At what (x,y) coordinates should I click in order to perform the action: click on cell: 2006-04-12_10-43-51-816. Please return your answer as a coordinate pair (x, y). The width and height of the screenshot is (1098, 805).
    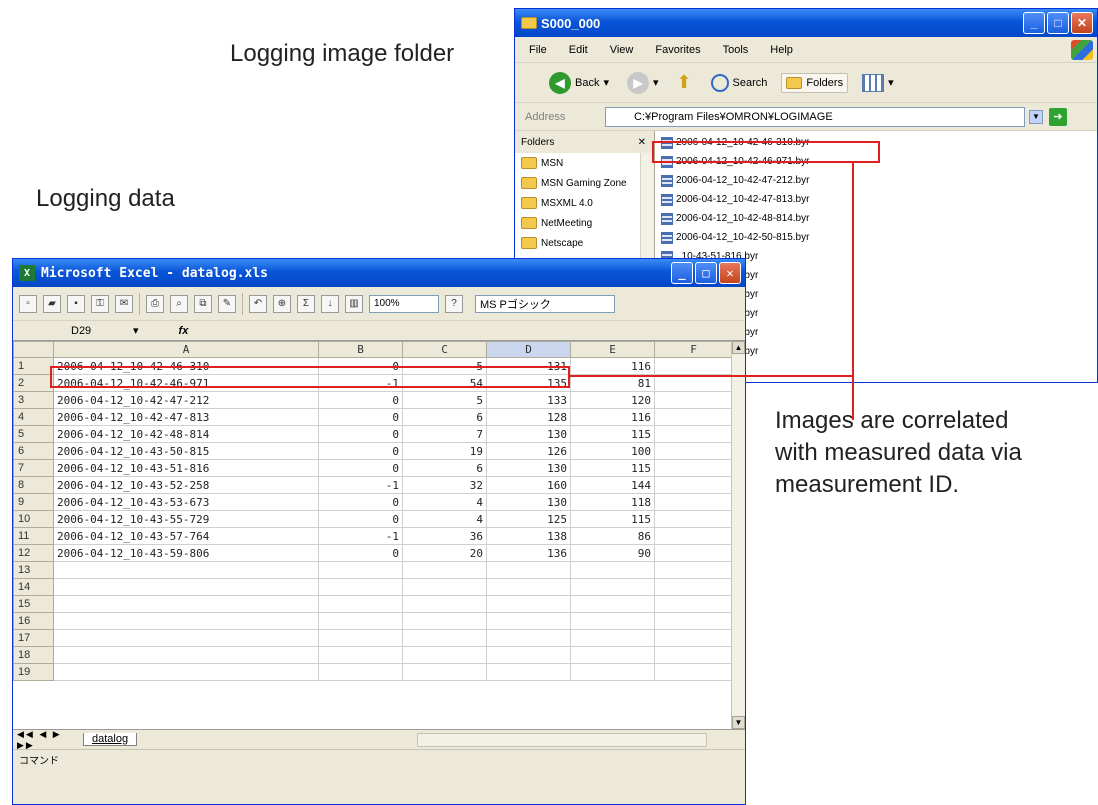
    Looking at the image, I should click on (186, 468).